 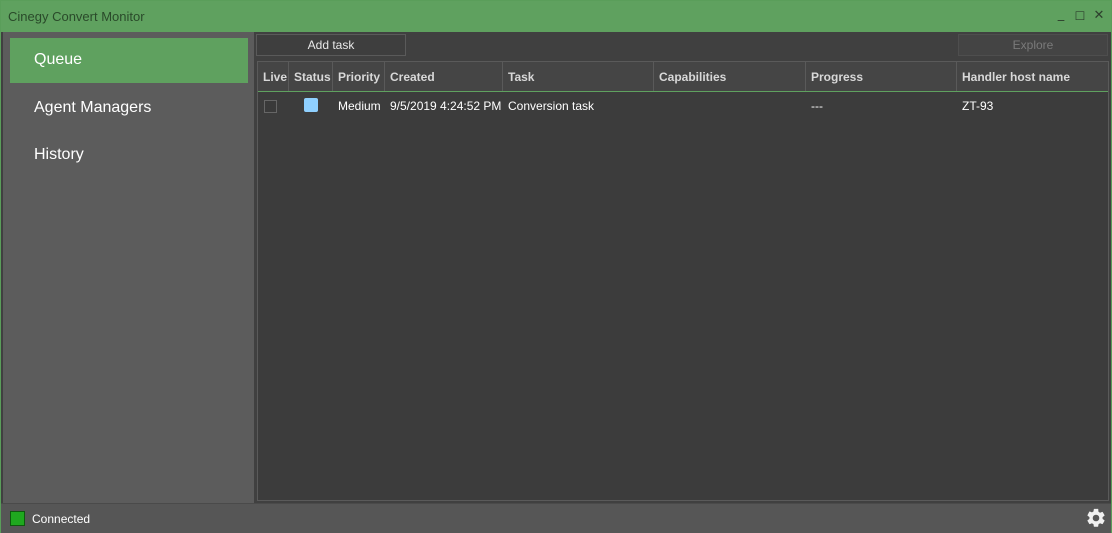 What do you see at coordinates (59, 154) in the screenshot?
I see `sidebar-item-label: History` at bounding box center [59, 154].